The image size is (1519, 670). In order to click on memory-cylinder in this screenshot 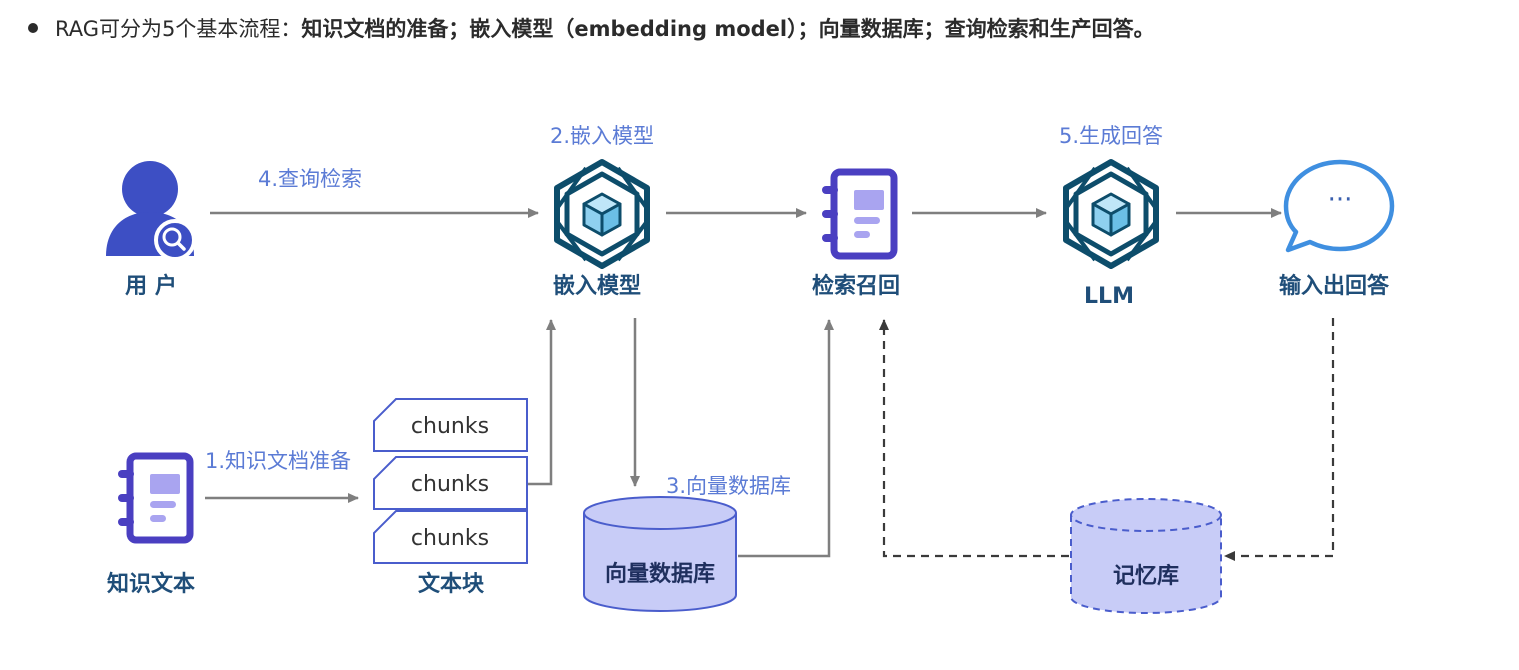, I will do `click(1146, 556)`.